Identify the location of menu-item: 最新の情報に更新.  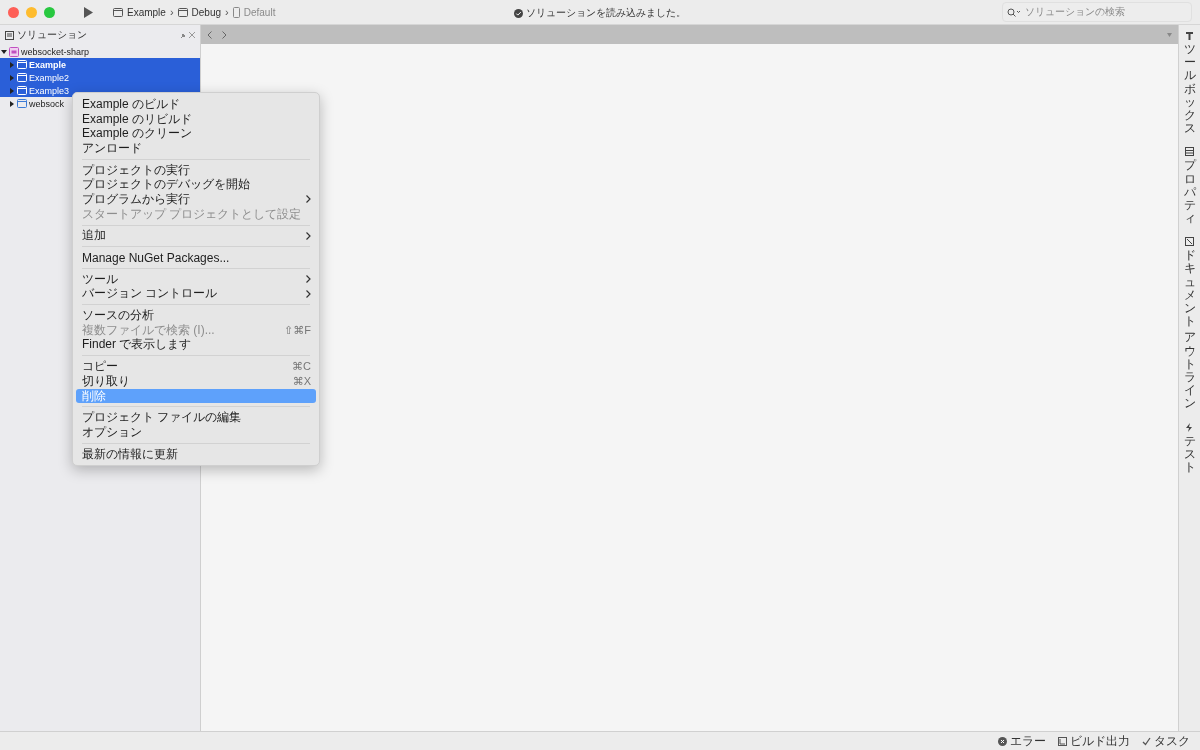
(196, 454).